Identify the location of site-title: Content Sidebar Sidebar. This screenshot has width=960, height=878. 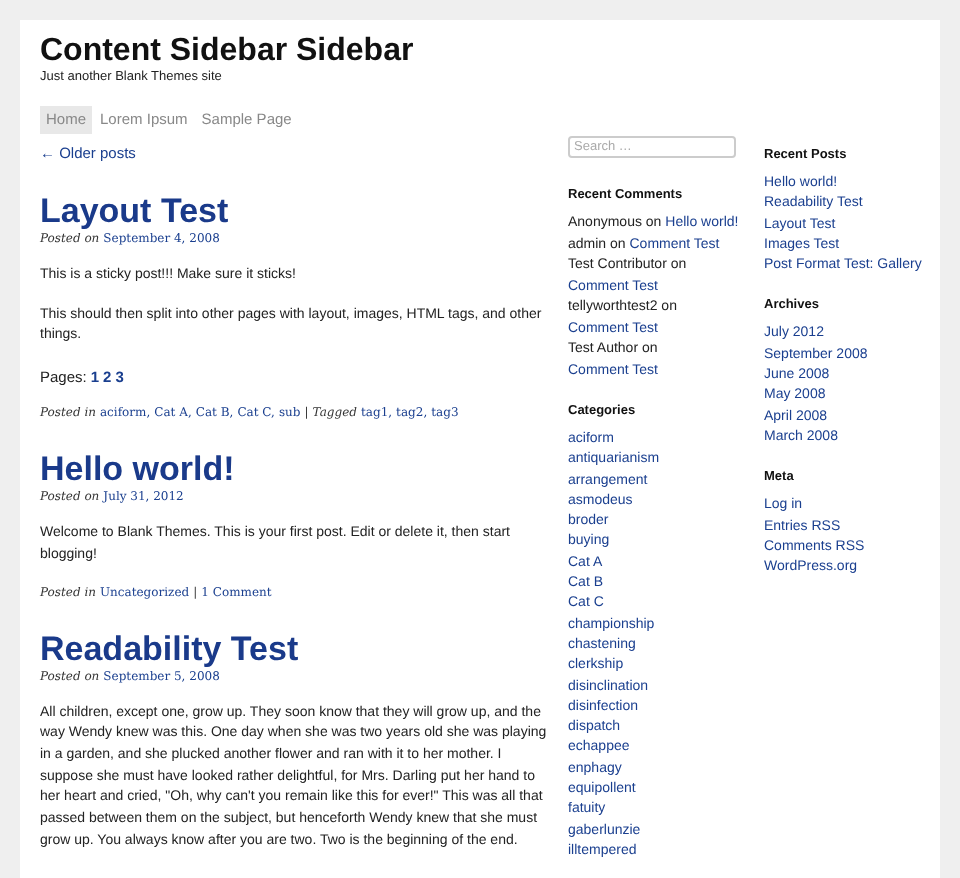
(228, 52).